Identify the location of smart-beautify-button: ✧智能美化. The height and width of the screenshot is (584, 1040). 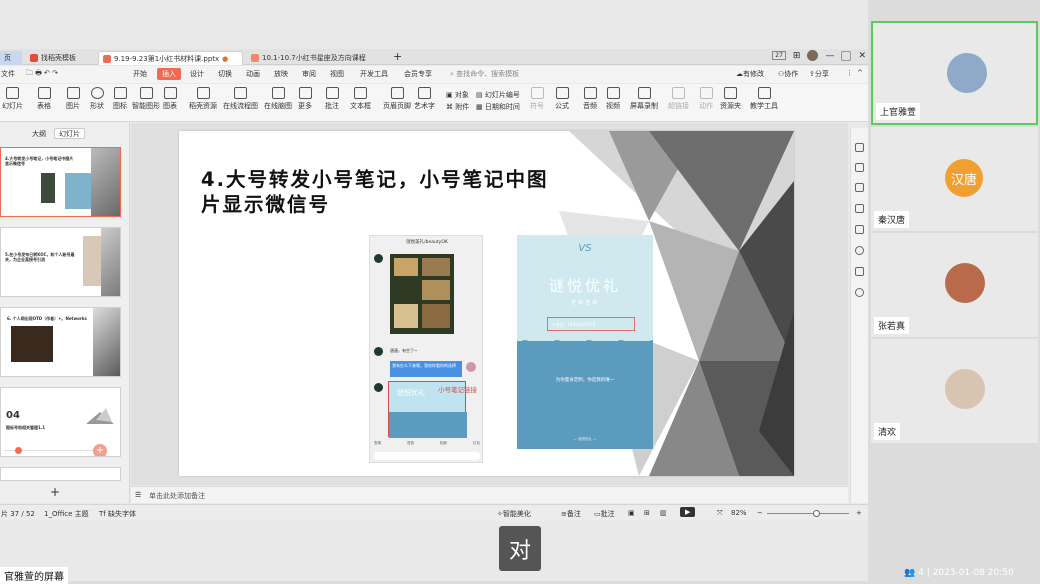
(514, 514).